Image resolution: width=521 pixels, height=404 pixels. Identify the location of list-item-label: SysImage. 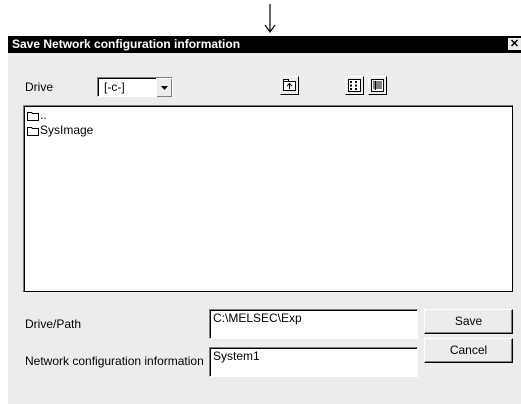
(67, 130).